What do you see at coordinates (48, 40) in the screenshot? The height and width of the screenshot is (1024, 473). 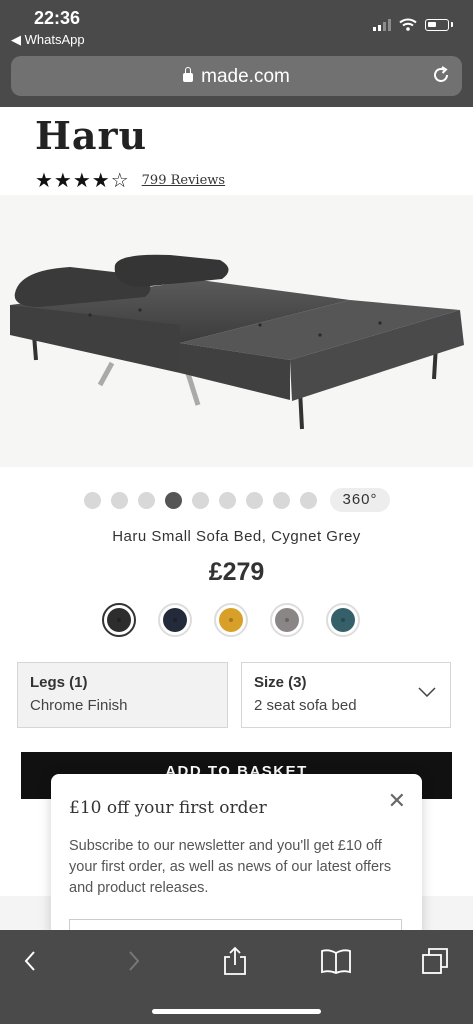 I see `back-to-app-link: ◀ WhatsApp` at bounding box center [48, 40].